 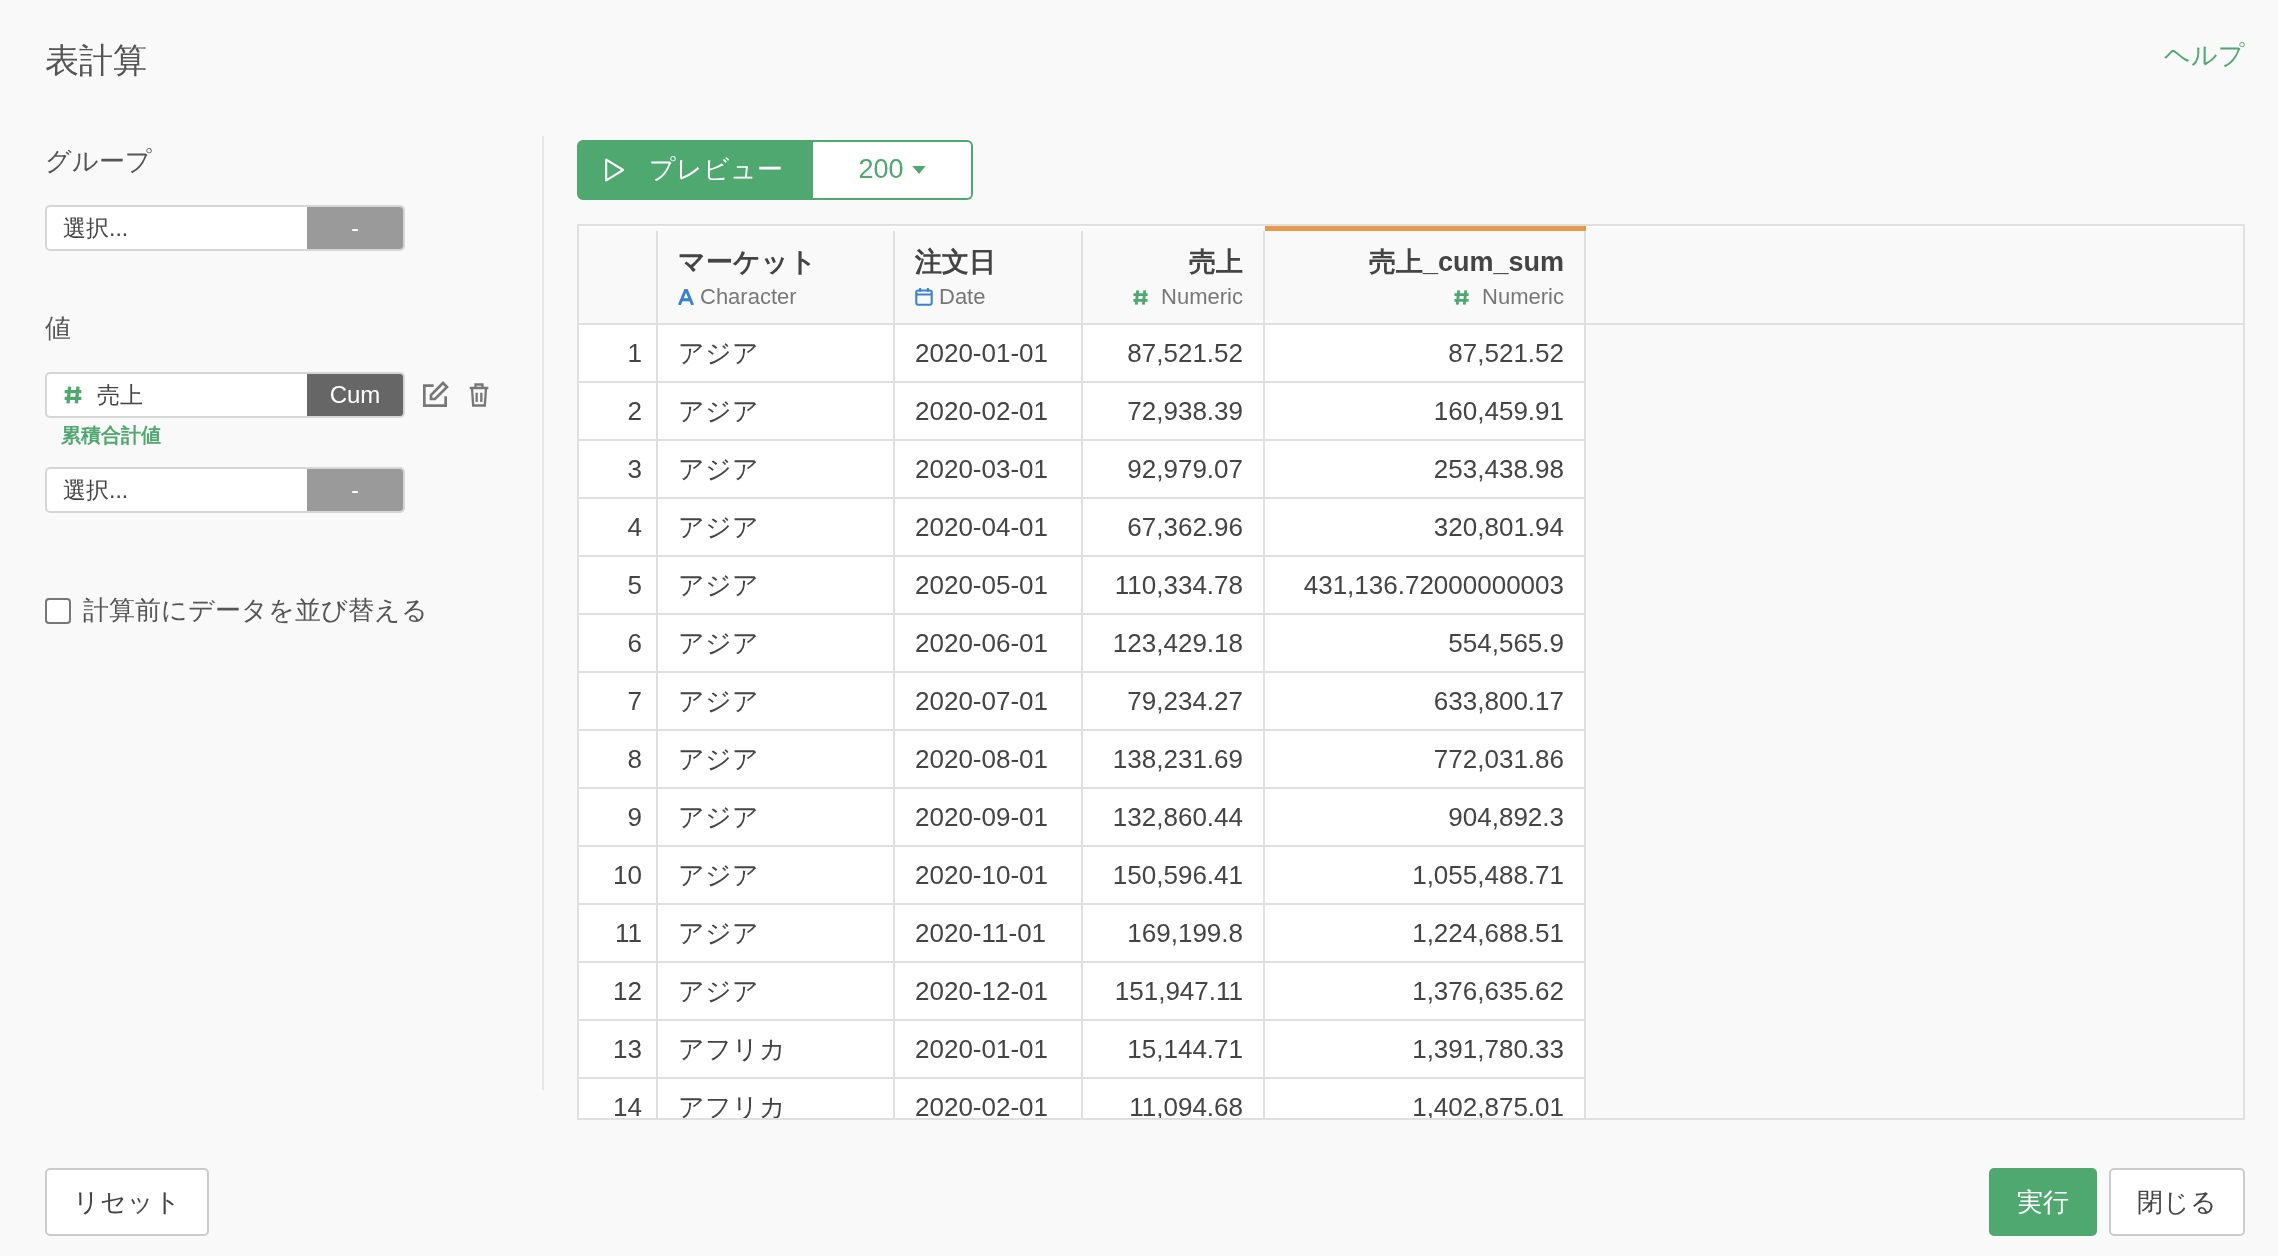 I want to click on dialog-title: 表計算, so click(x=96, y=60).